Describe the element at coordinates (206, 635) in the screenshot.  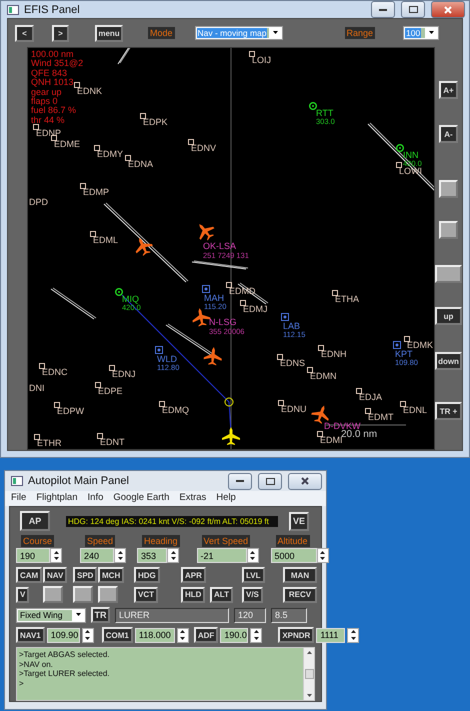
I see `frequency-button: ADF` at that location.